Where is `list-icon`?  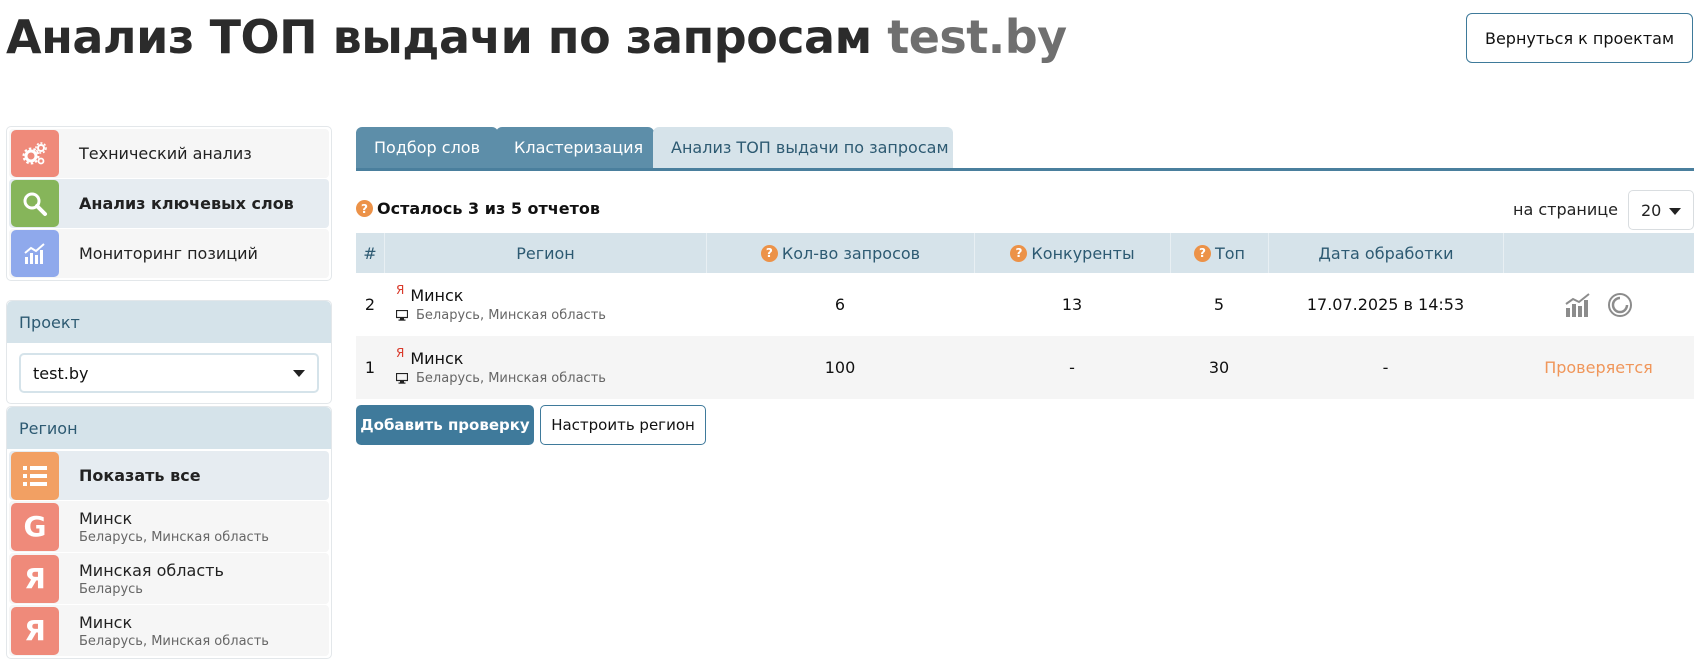
list-icon is located at coordinates (35, 475).